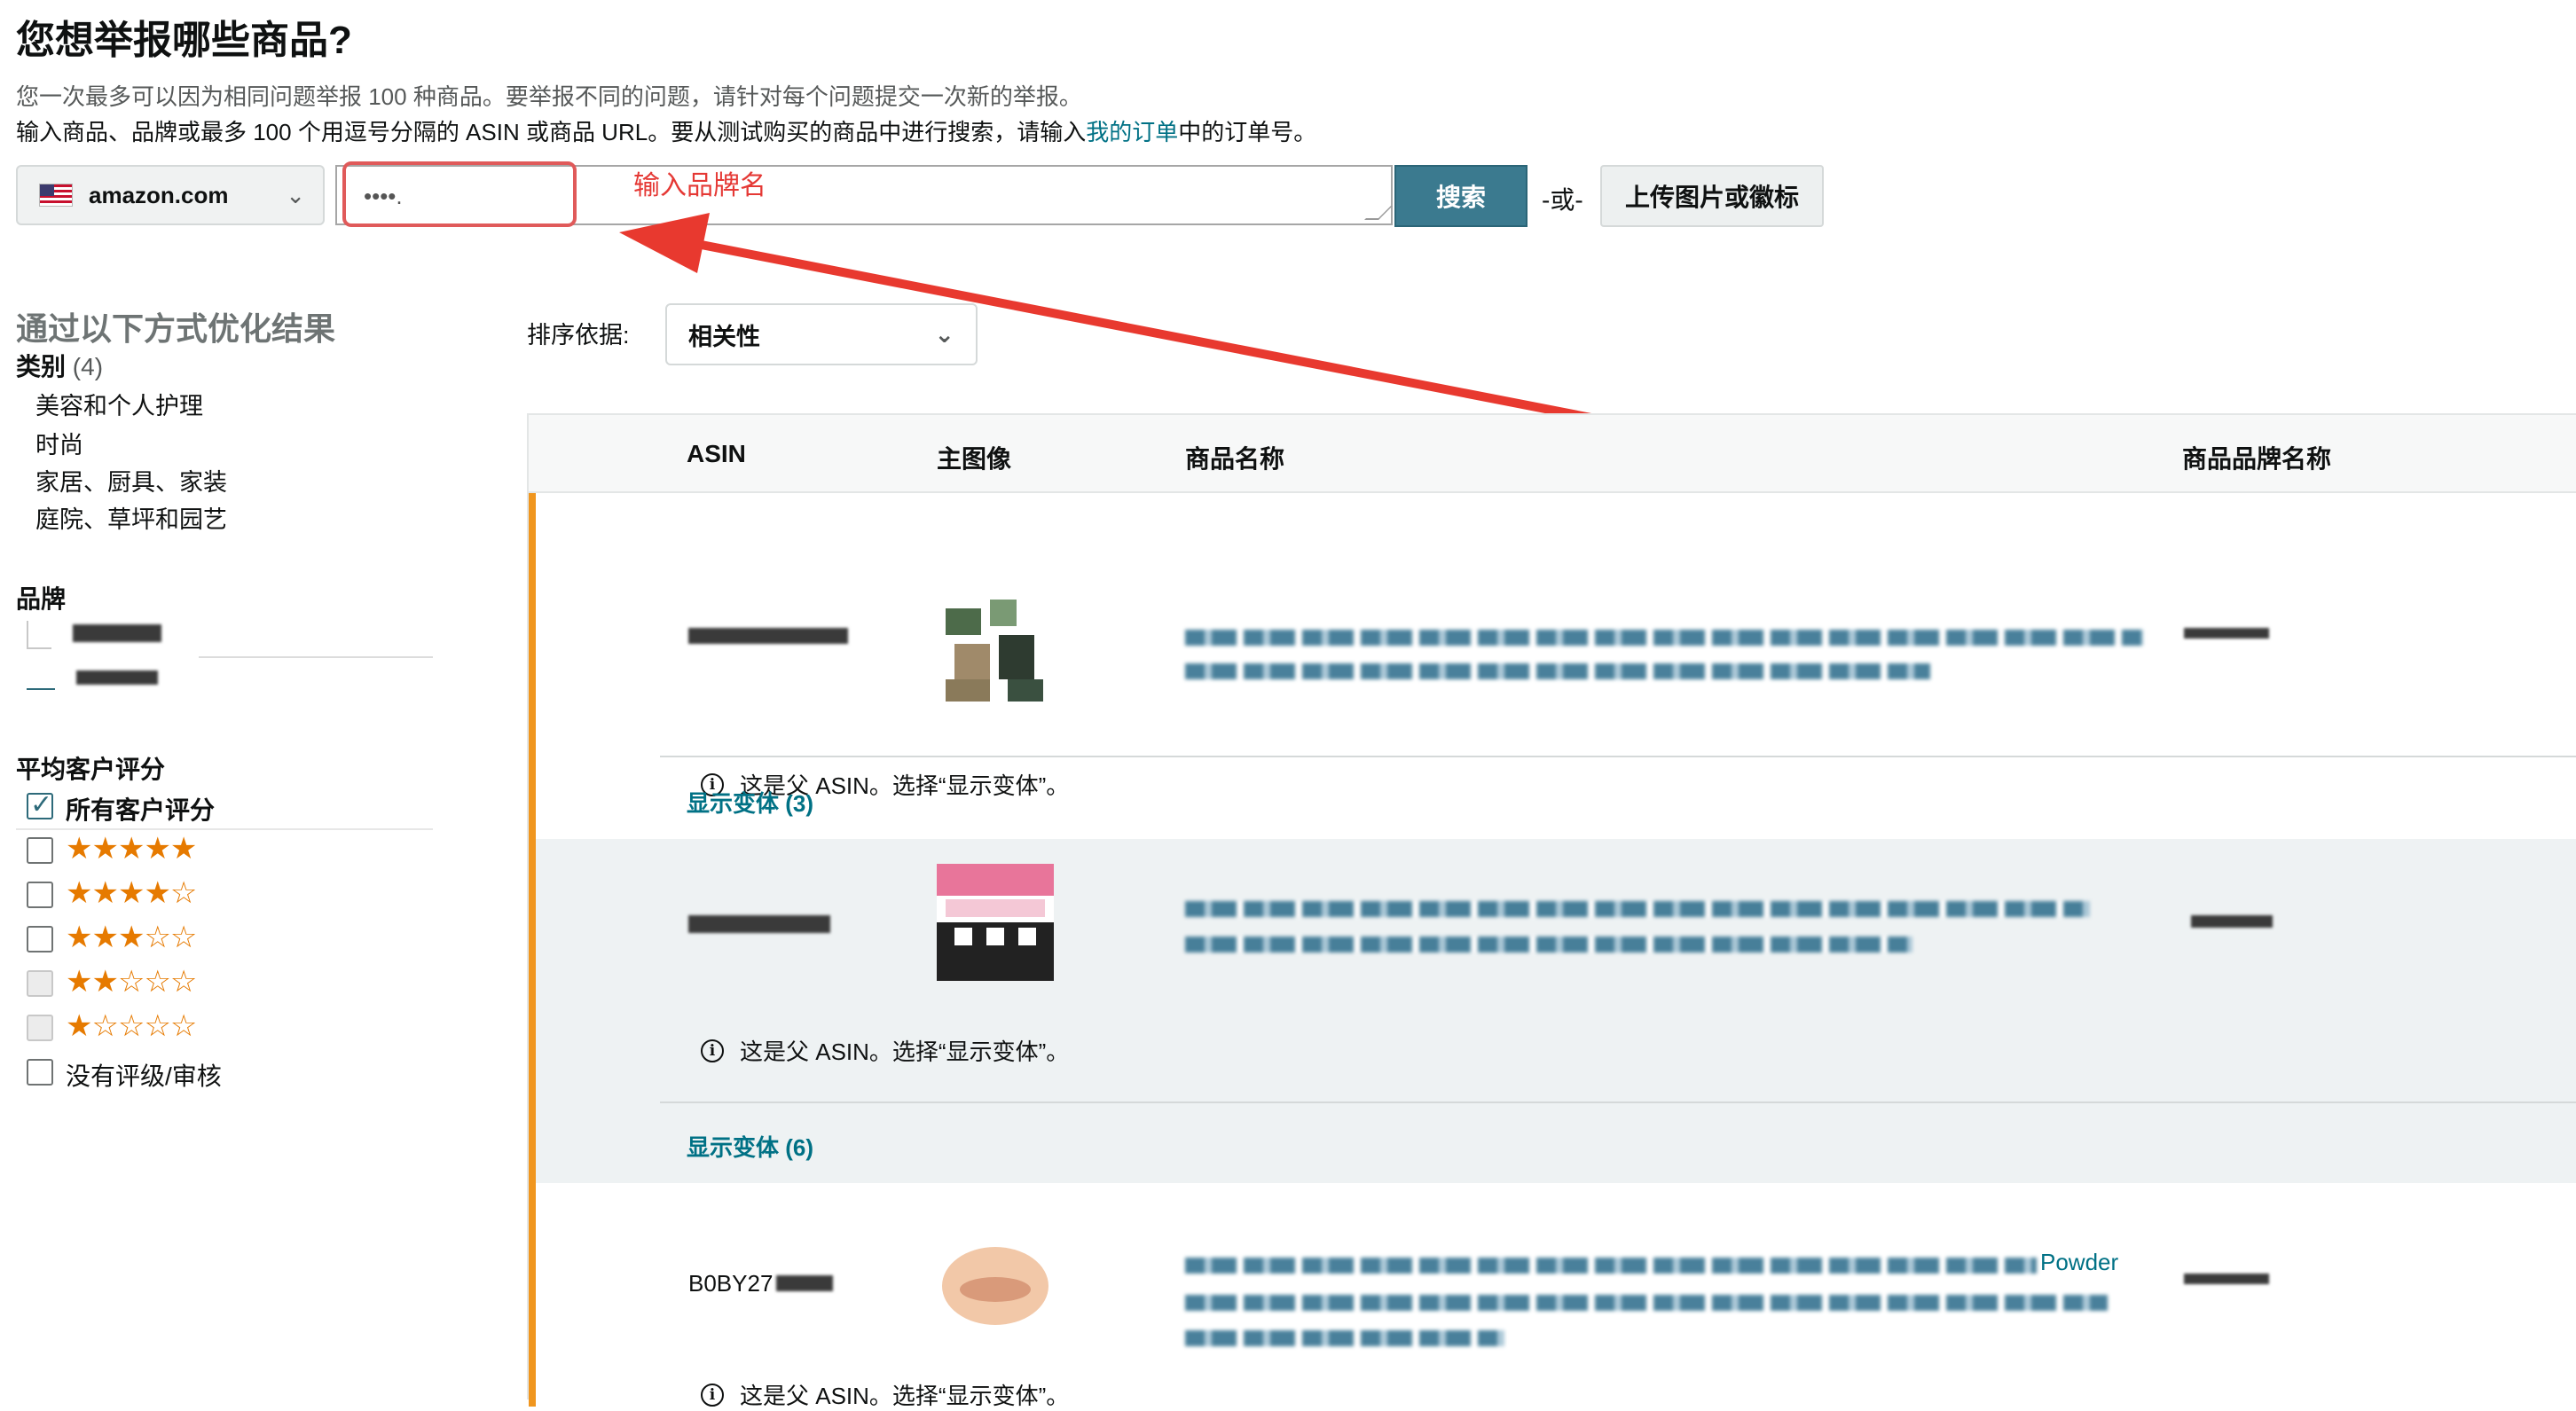  I want to click on upload-image-button: 上传图片或徽标, so click(1712, 196).